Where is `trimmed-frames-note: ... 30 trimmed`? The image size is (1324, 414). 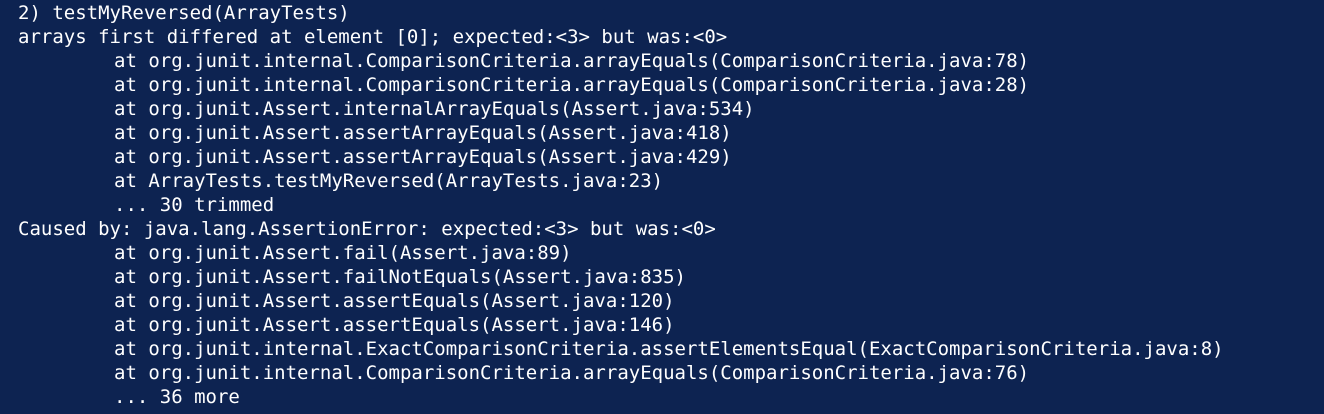
trimmed-frames-note: ... 30 trimmed is located at coordinates (194, 205).